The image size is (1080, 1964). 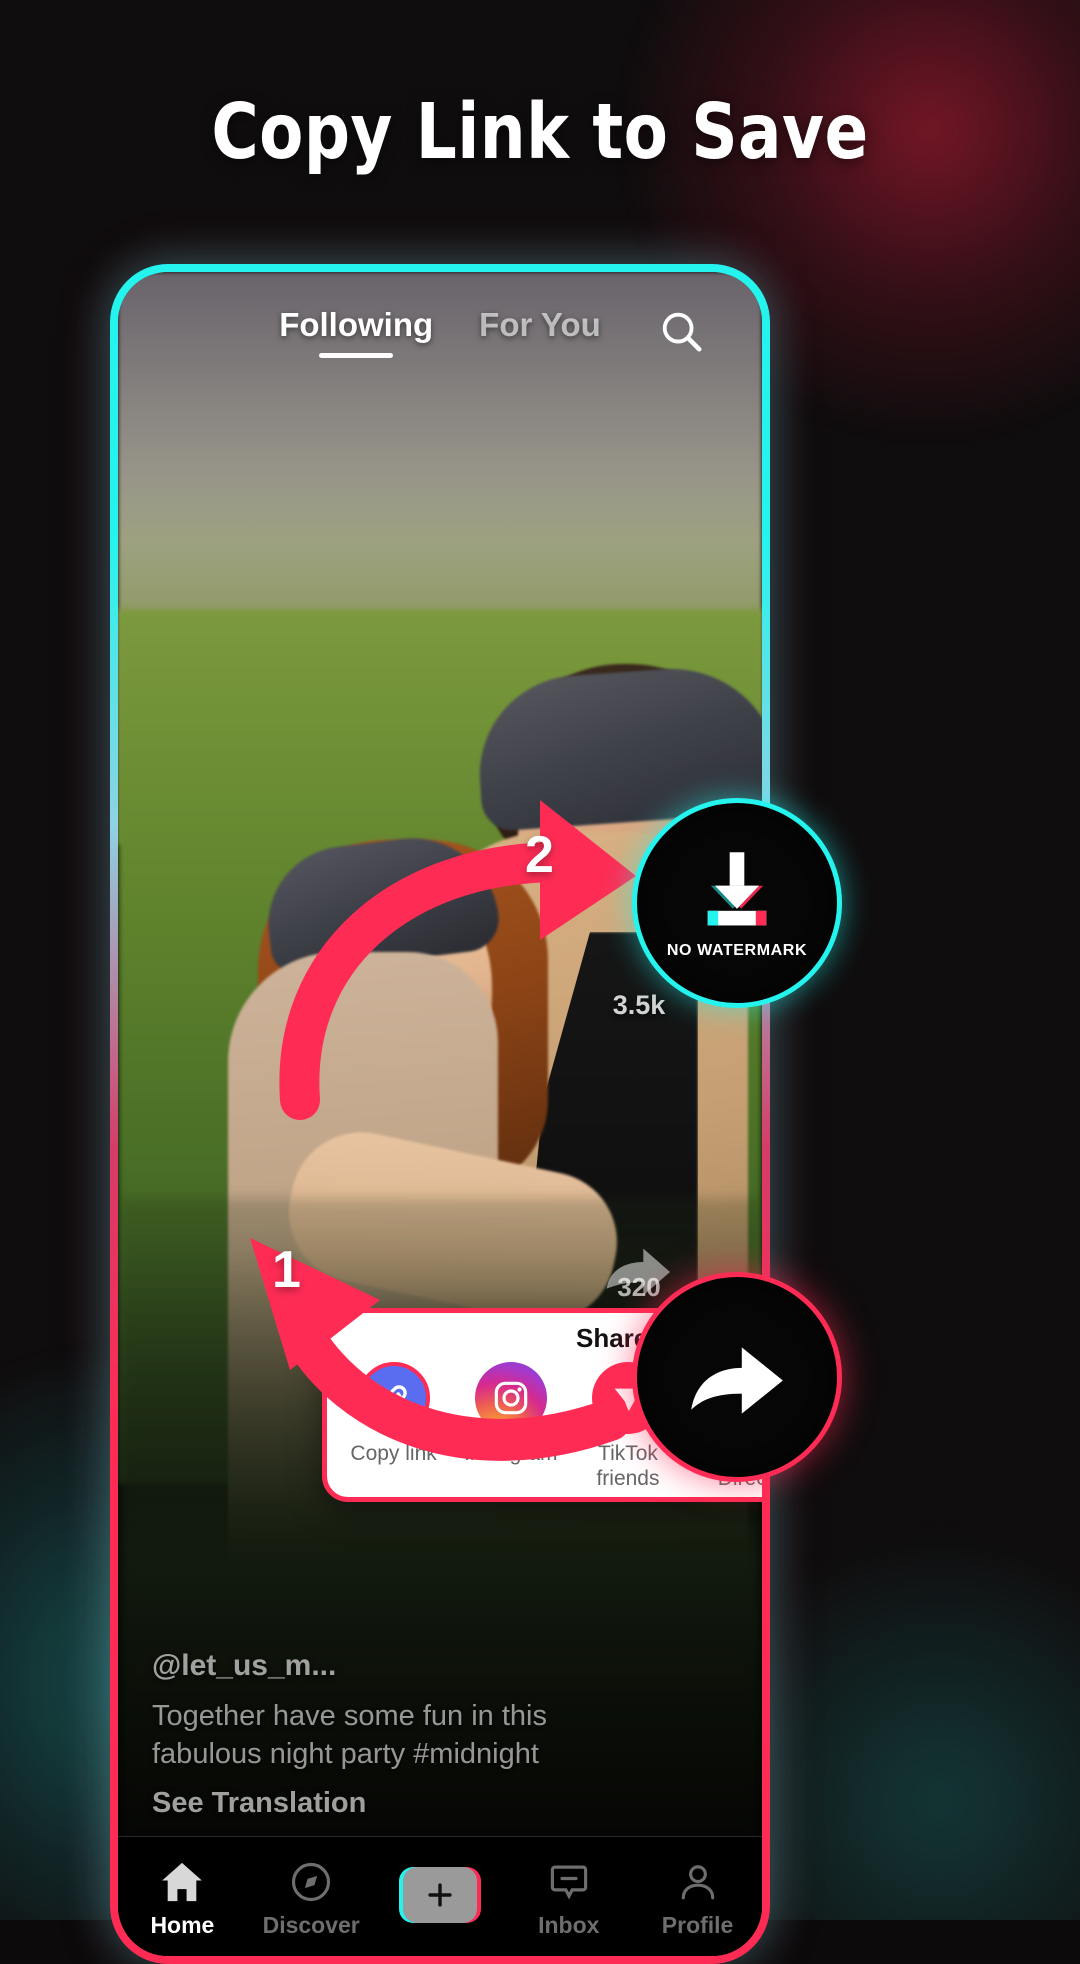 I want to click on plus-create-icon, so click(x=439, y=1895).